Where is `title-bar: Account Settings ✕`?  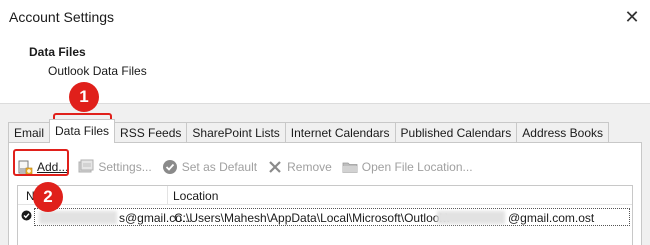
title-bar: Account Settings ✕ is located at coordinates (325, 17).